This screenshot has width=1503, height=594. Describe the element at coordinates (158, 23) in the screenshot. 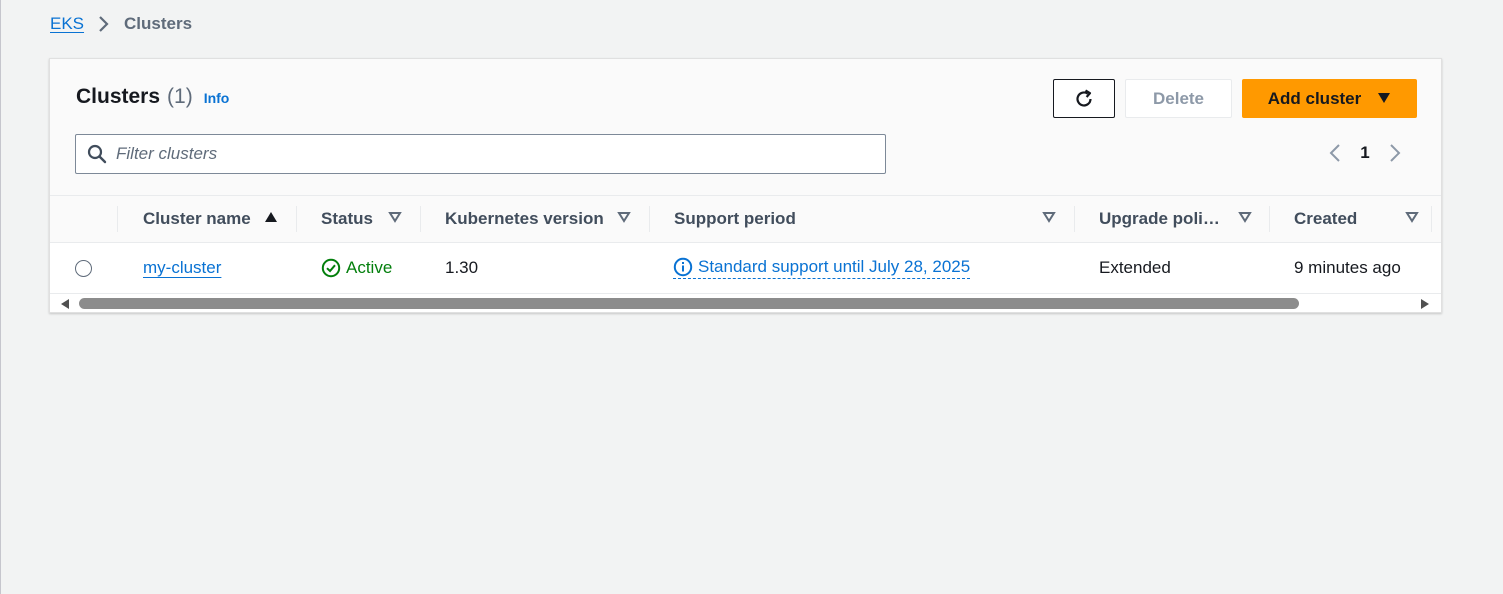

I see `breadcrumb-current: Clusters` at that location.